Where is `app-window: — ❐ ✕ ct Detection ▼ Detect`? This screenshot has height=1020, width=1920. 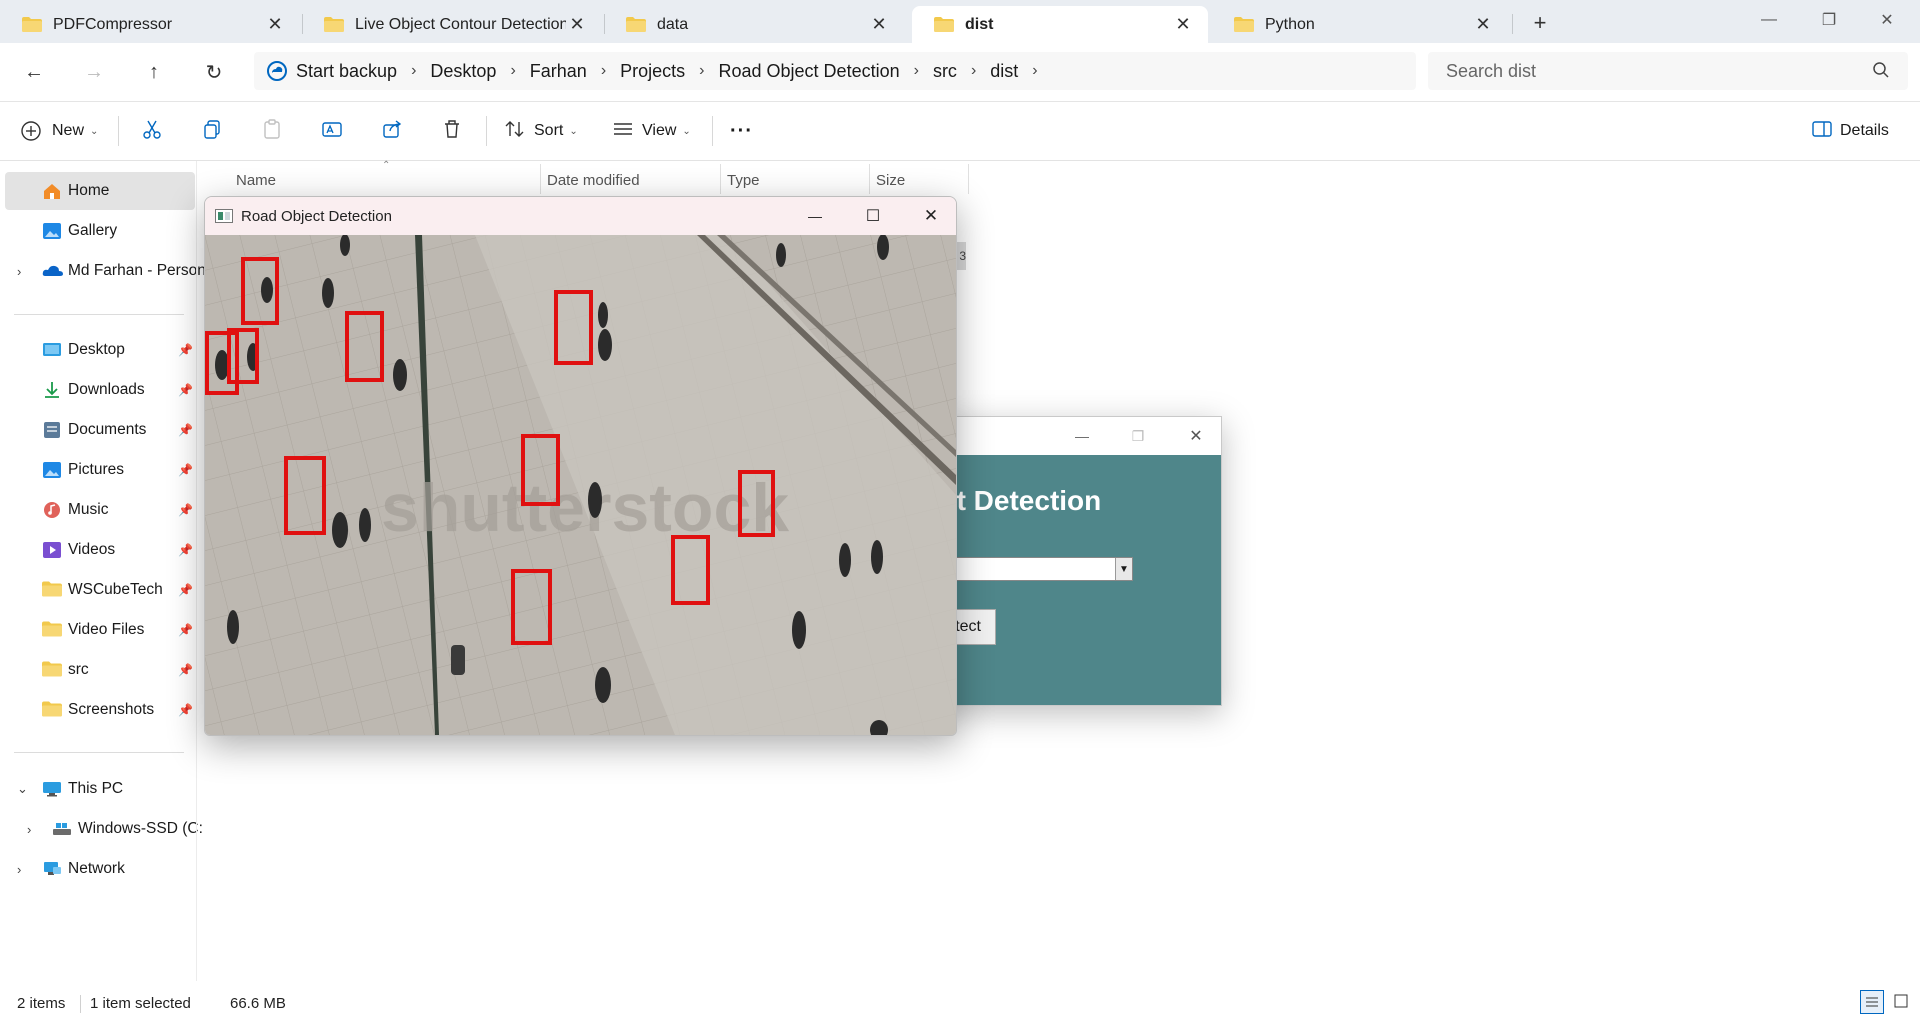 app-window: — ❐ ✕ ct Detection ▼ Detect is located at coordinates (1071, 561).